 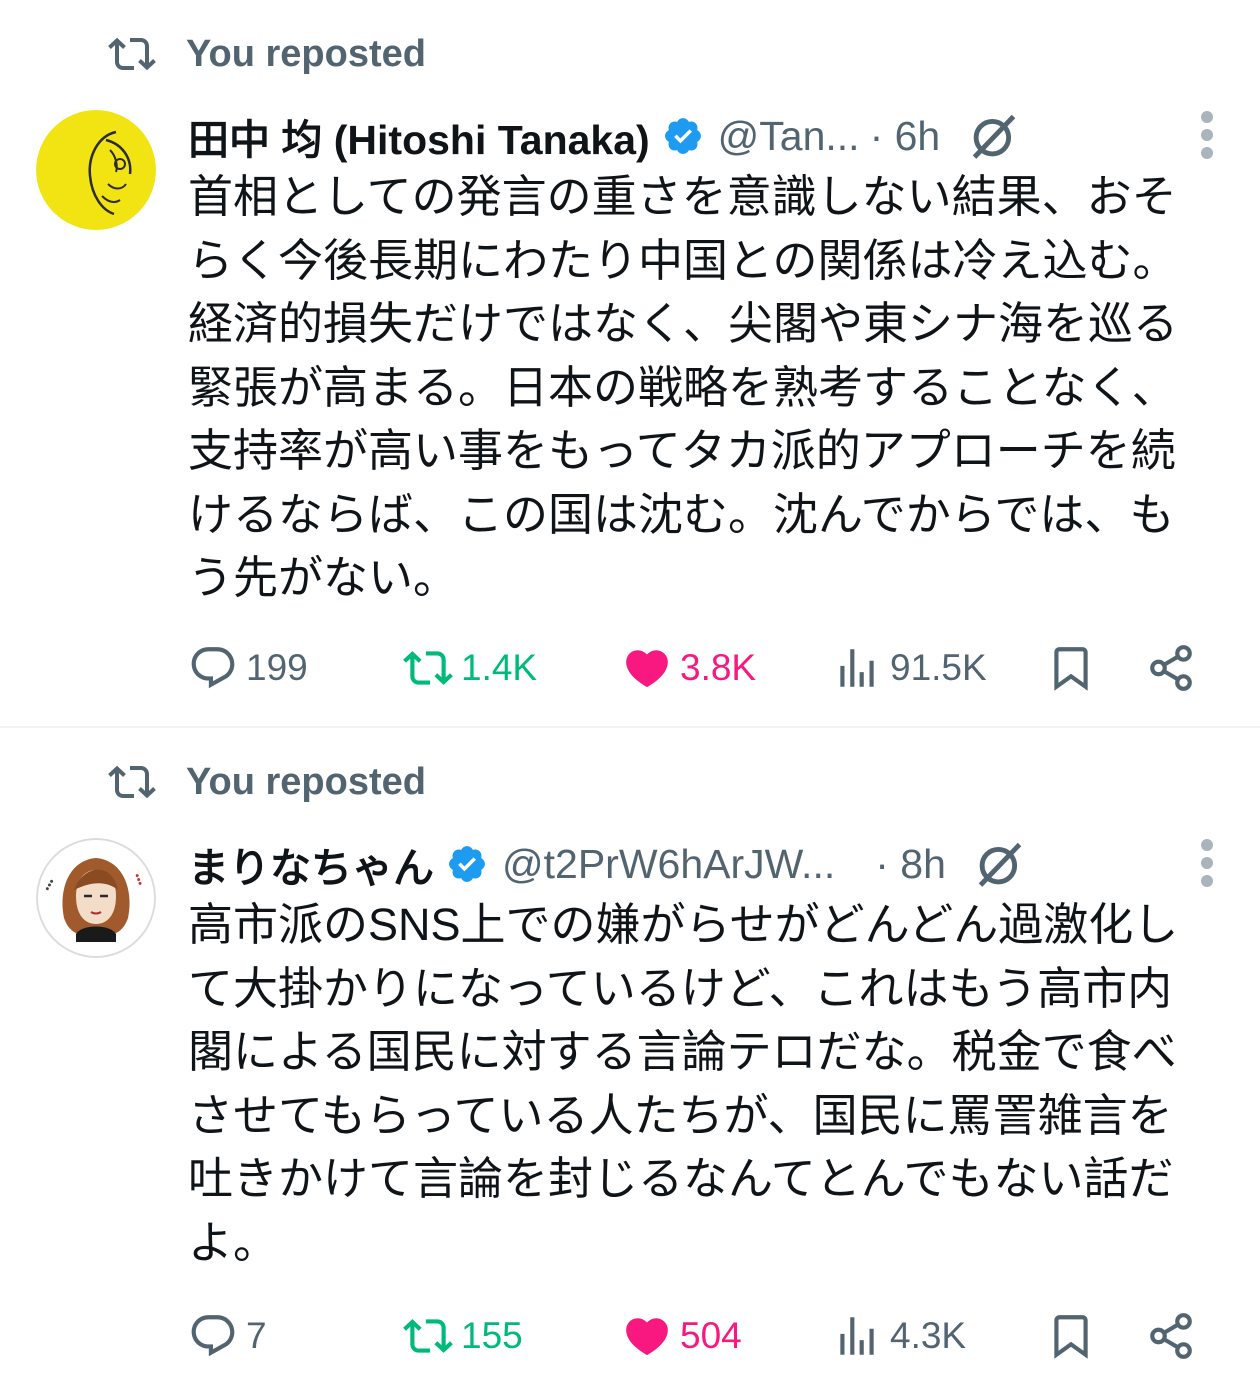 I want to click on avatar: ●●● ●●●, so click(x=96, y=898).